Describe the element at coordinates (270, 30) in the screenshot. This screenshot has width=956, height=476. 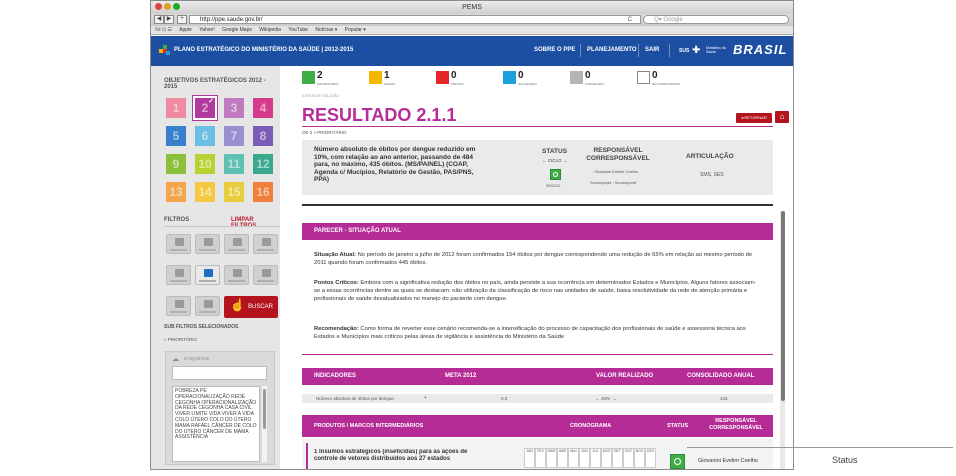
I see `bookmark-wikipedia: Wikipedia` at that location.